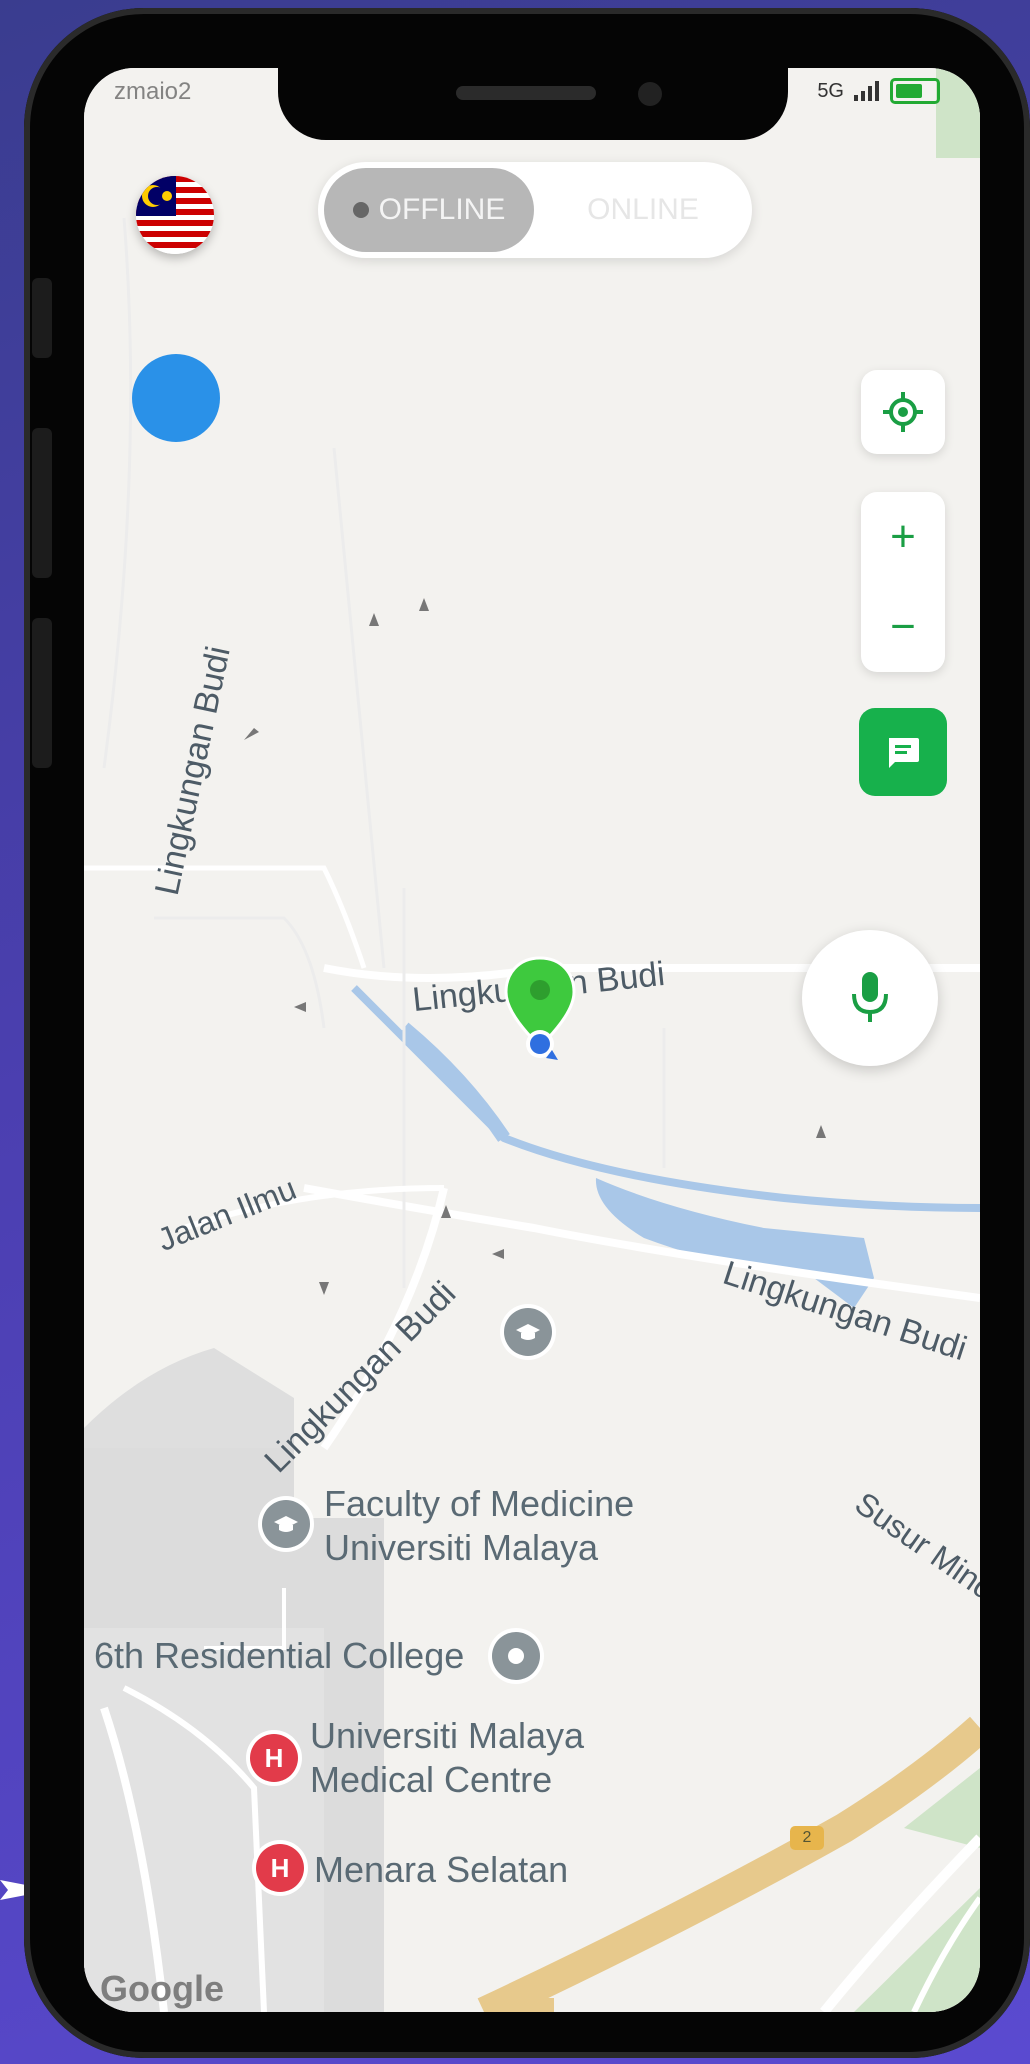 The image size is (1030, 2064). What do you see at coordinates (903, 537) in the screenshot?
I see `zoom-in-button: +` at bounding box center [903, 537].